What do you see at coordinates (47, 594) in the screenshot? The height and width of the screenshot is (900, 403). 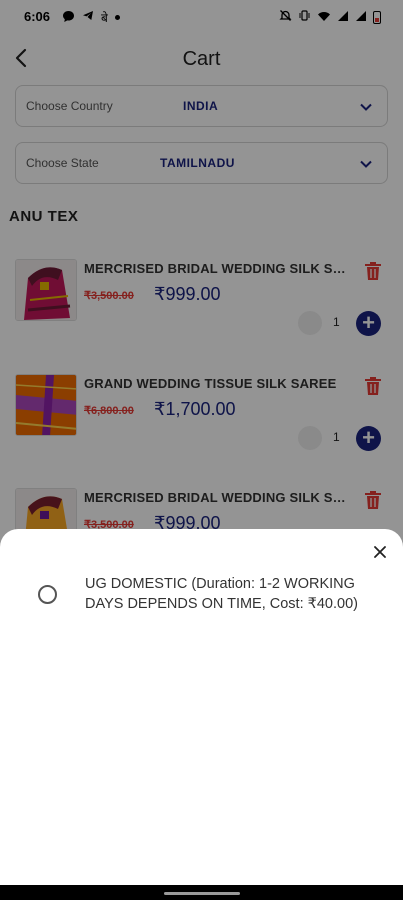 I see `shipping-option-radio` at bounding box center [47, 594].